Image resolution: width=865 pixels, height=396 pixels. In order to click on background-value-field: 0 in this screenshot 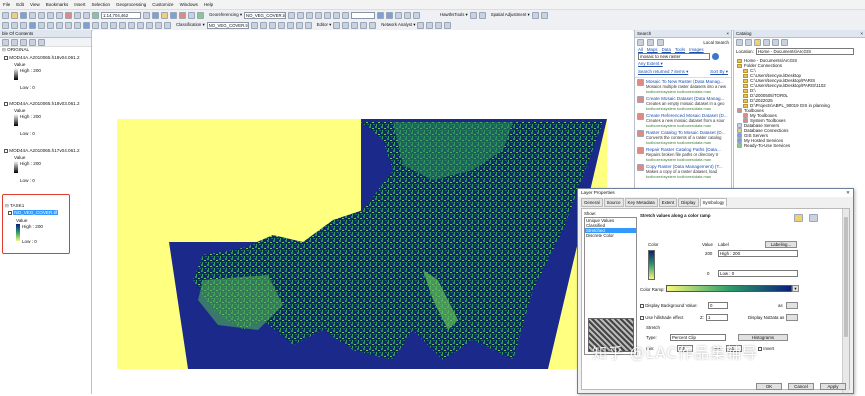, I will do `click(718, 305)`.